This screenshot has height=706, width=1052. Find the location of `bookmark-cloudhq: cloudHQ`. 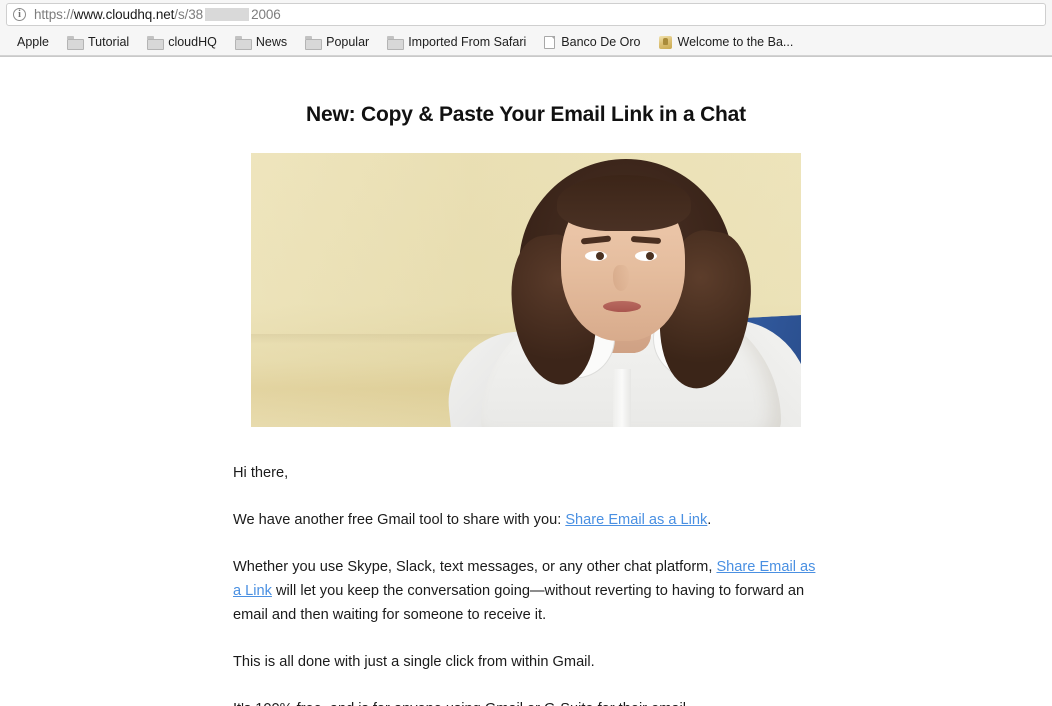

bookmark-cloudhq: cloudHQ is located at coordinates (182, 42).